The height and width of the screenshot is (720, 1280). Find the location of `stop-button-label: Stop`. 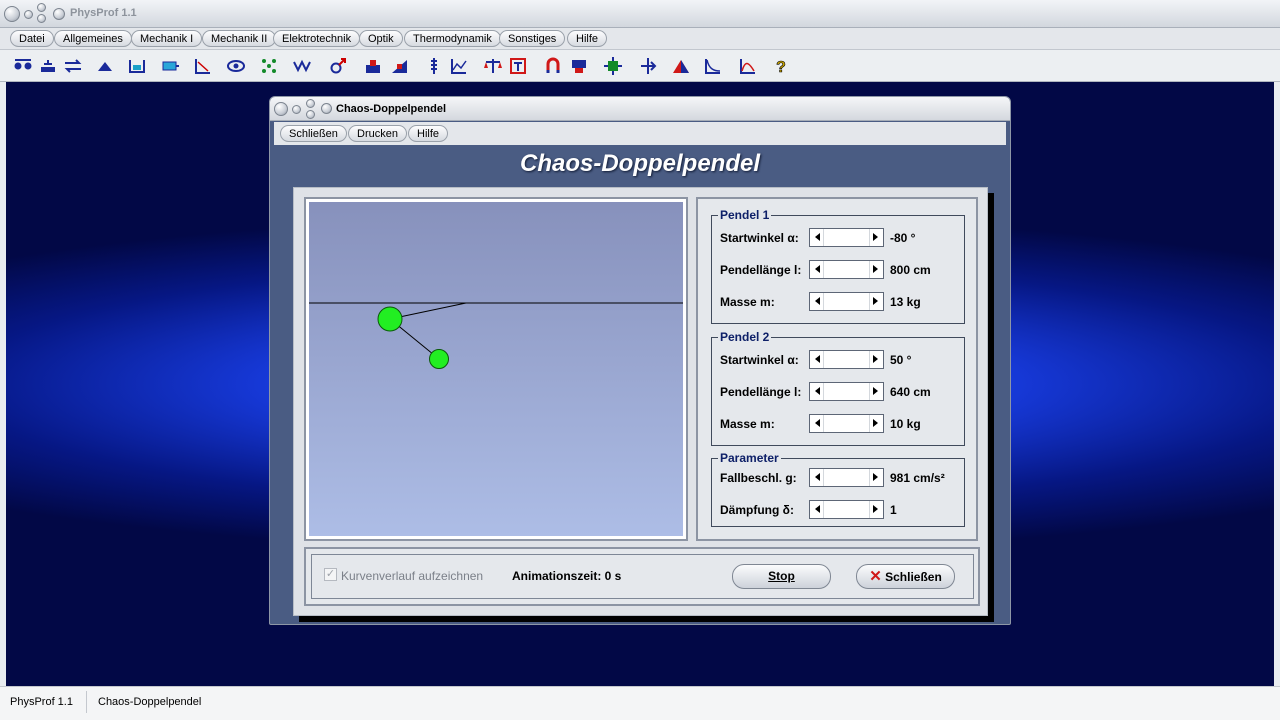

stop-button-label: Stop is located at coordinates (781, 576).